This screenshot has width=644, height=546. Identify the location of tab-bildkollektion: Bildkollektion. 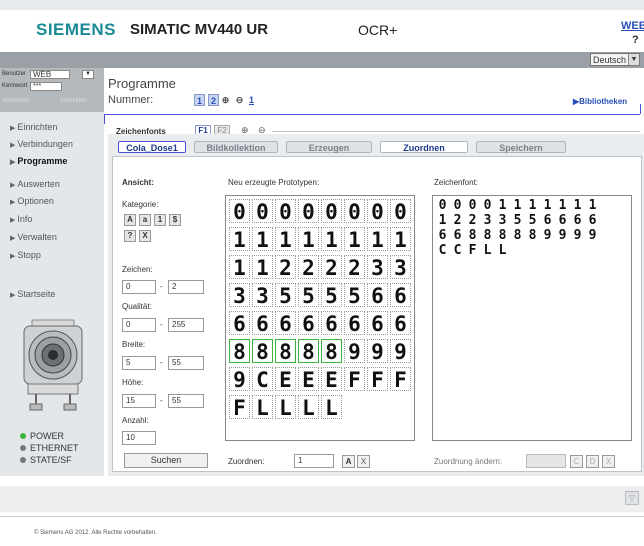
(236, 147).